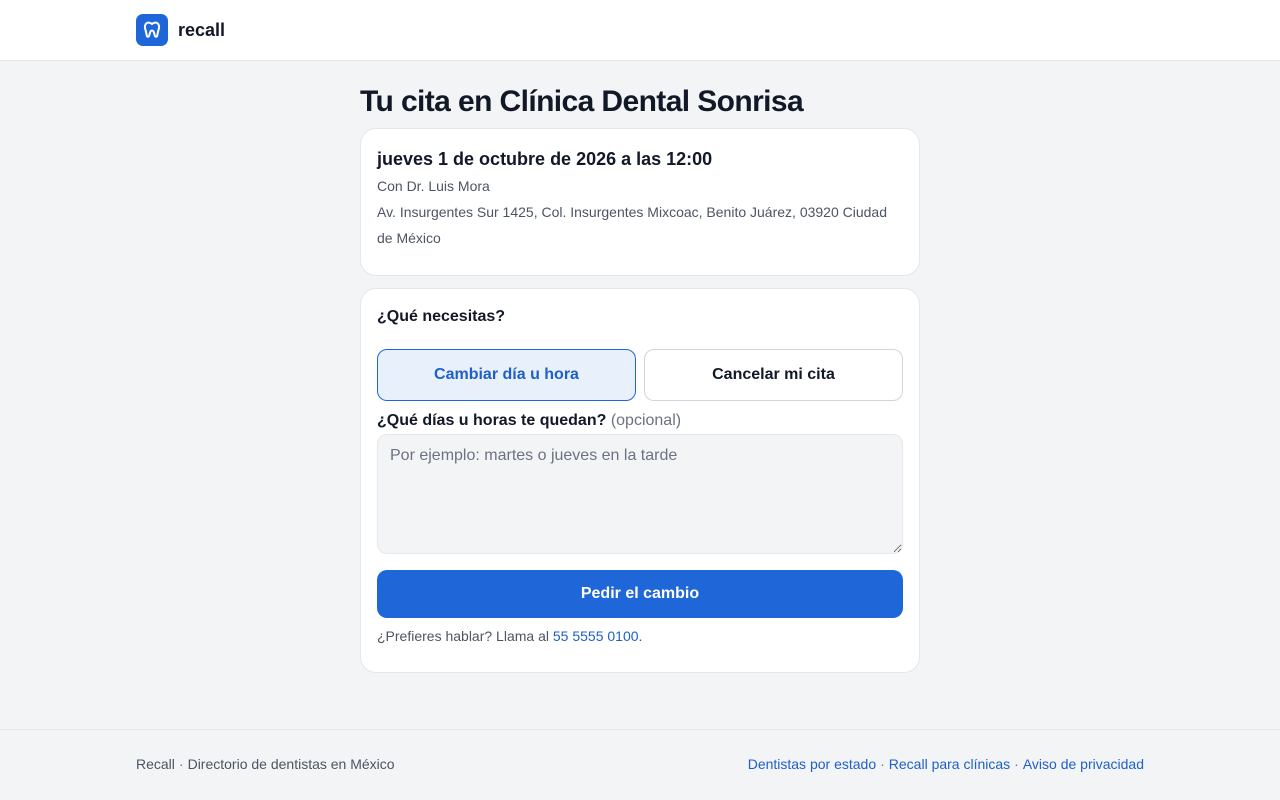 This screenshot has width=1280, height=800. I want to click on submit-change-button: Pedir el cambio, so click(640, 594).